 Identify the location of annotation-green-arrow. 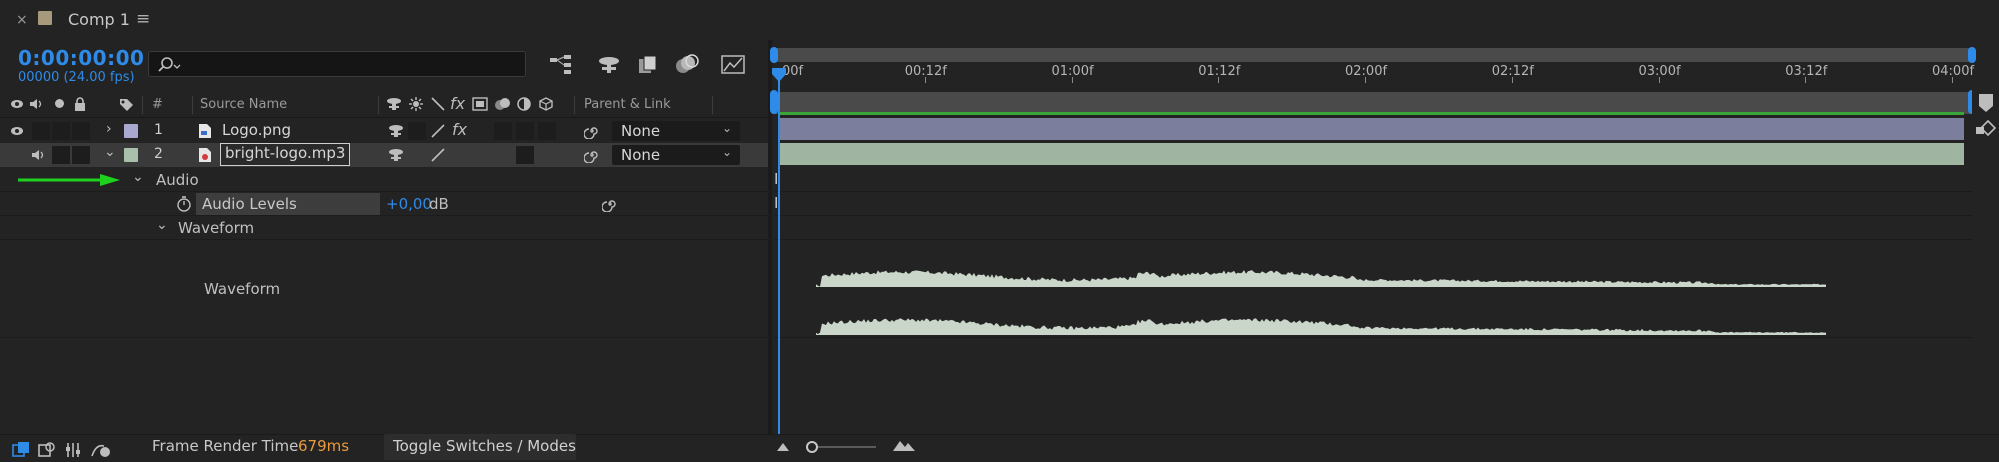
(69, 180).